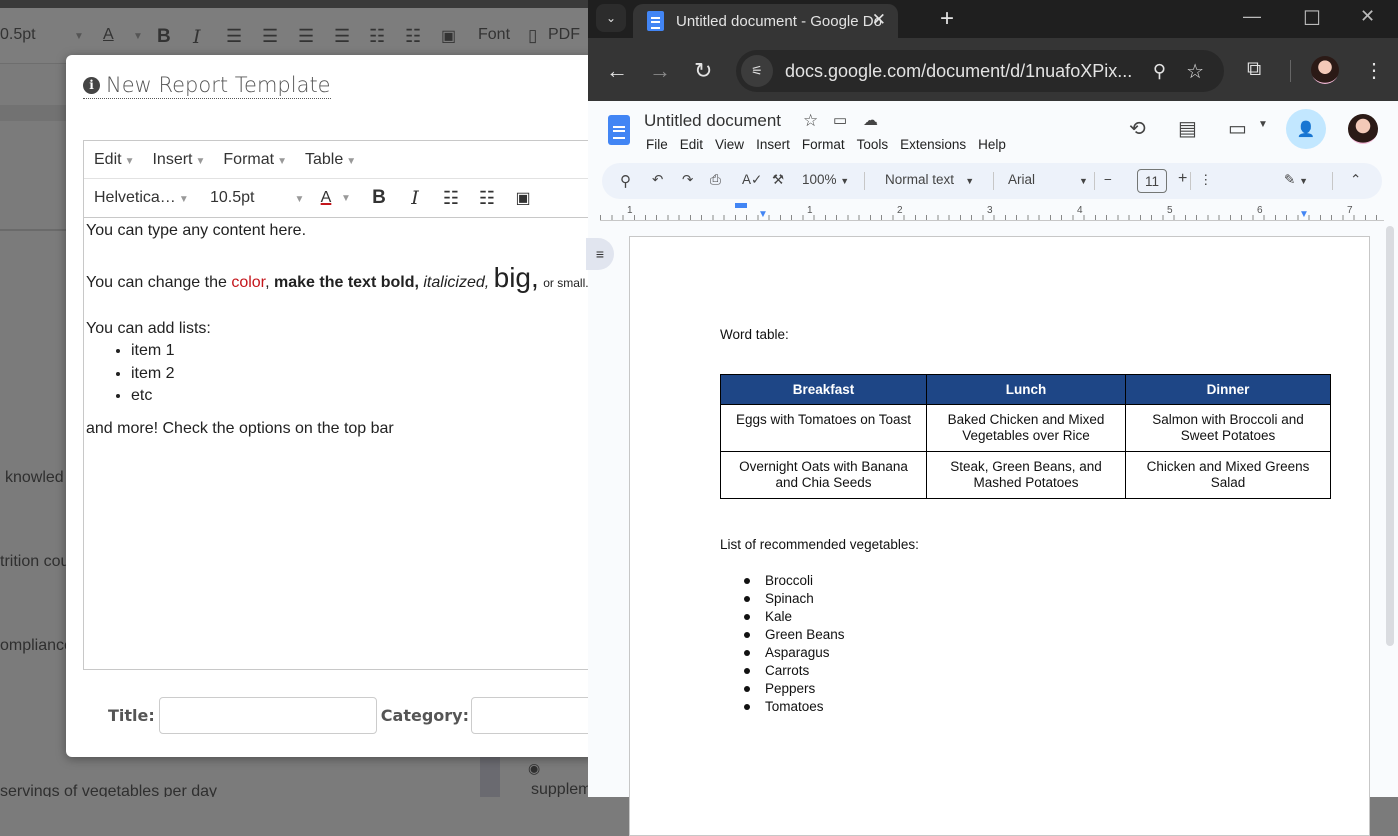  I want to click on editing-mode-icon: ✎ ▼, so click(1296, 180).